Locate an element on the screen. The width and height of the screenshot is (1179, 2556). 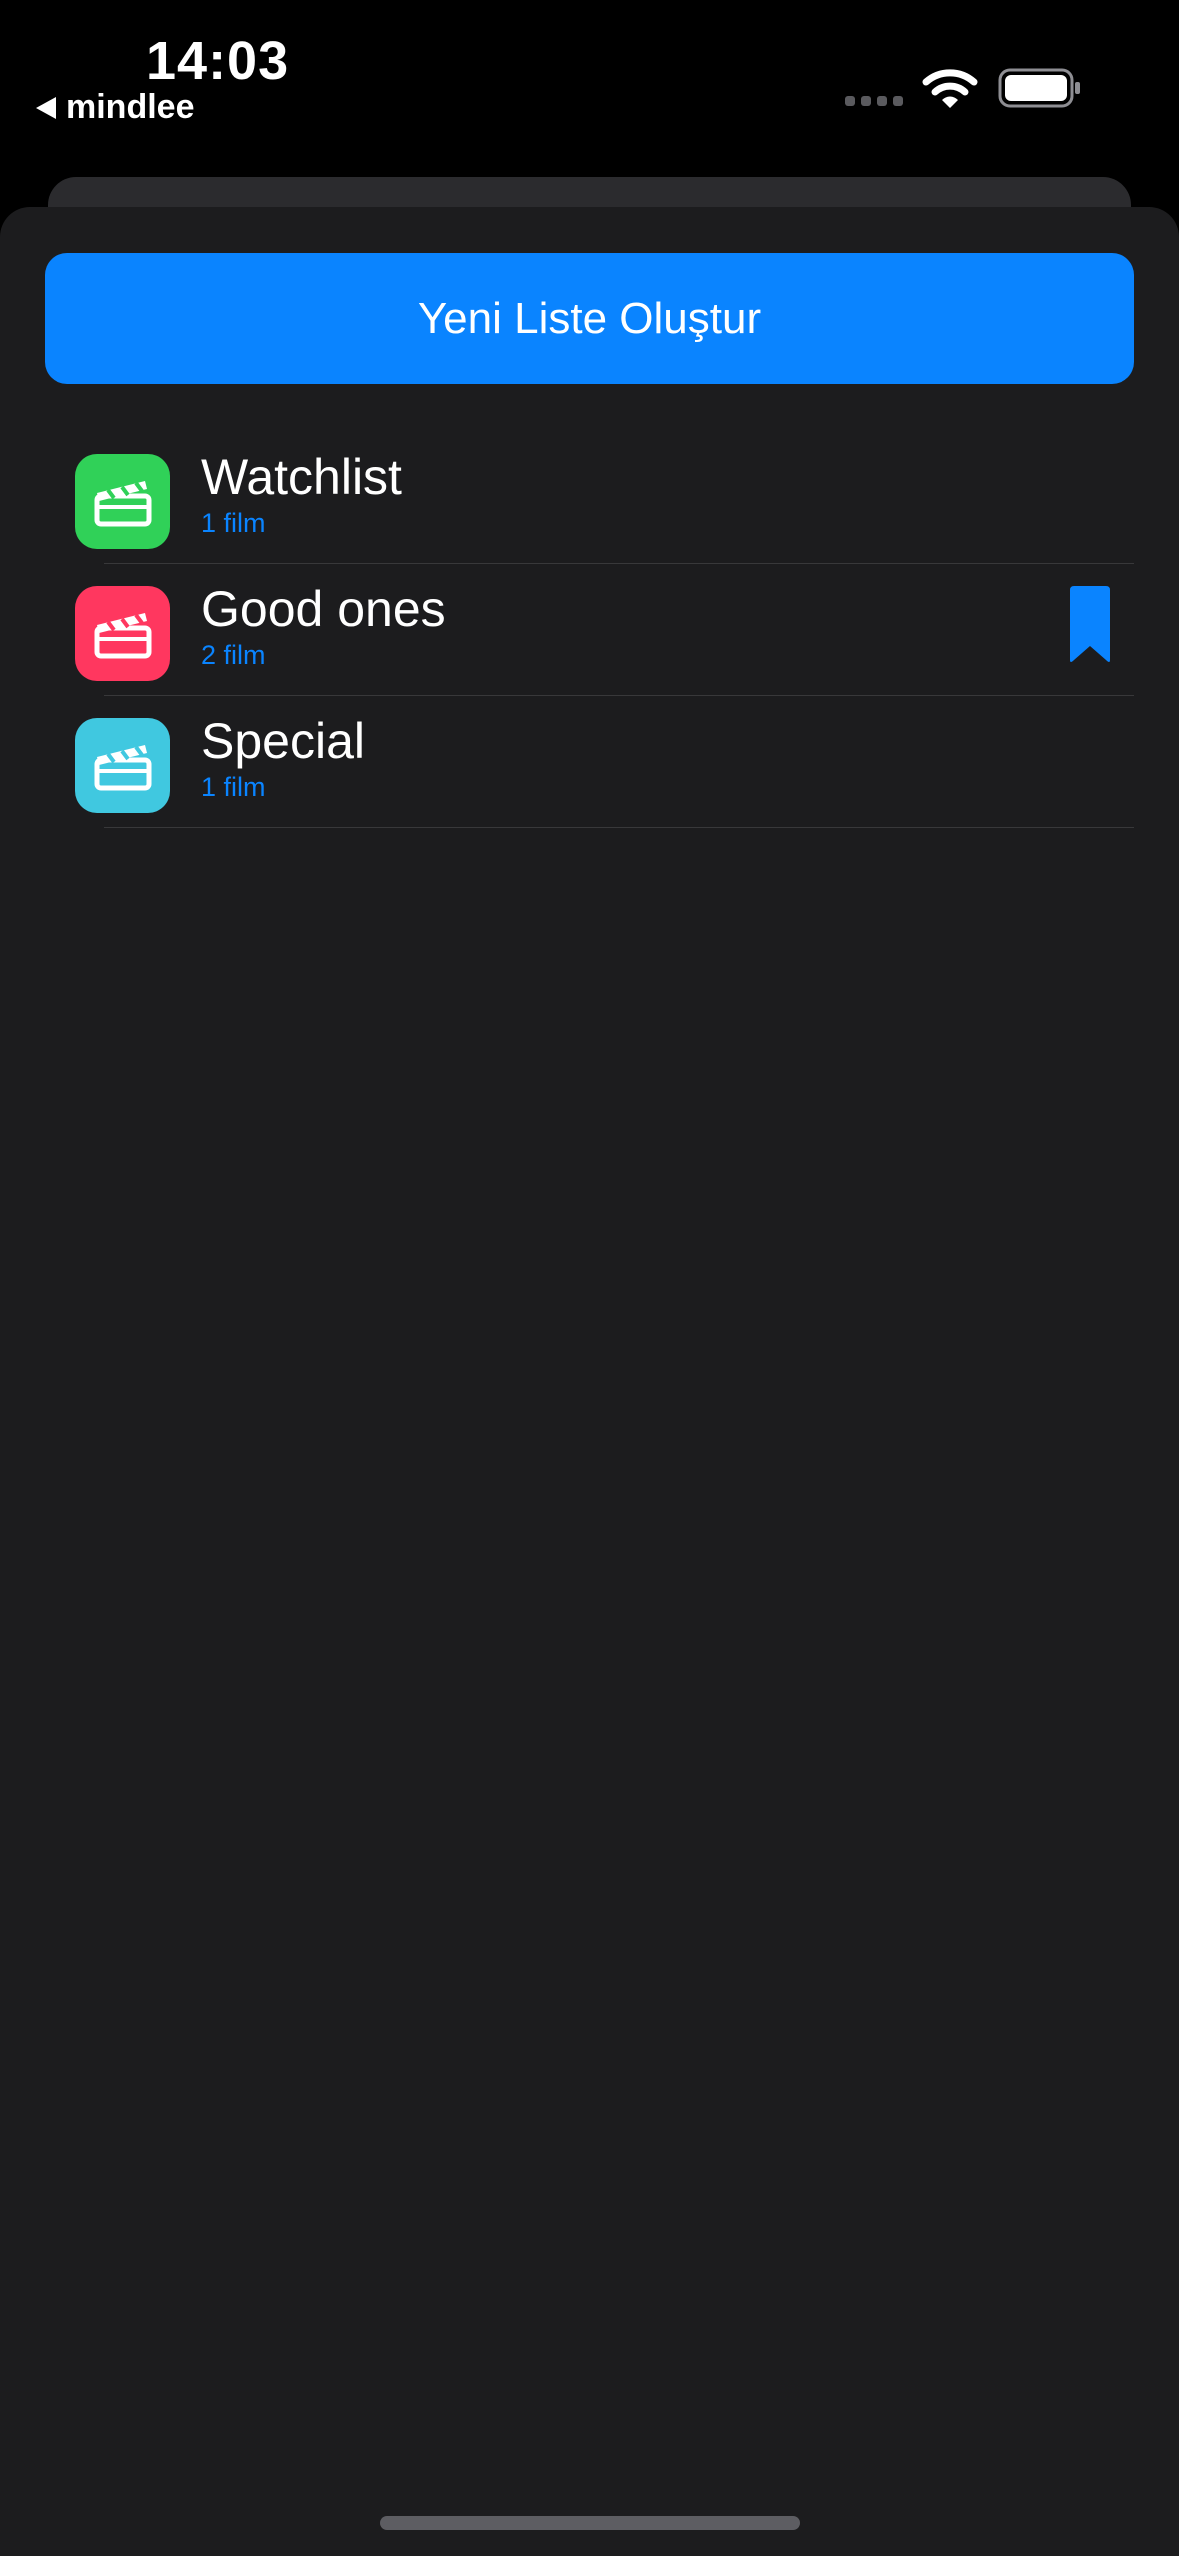
signal-icon is located at coordinates (874, 101).